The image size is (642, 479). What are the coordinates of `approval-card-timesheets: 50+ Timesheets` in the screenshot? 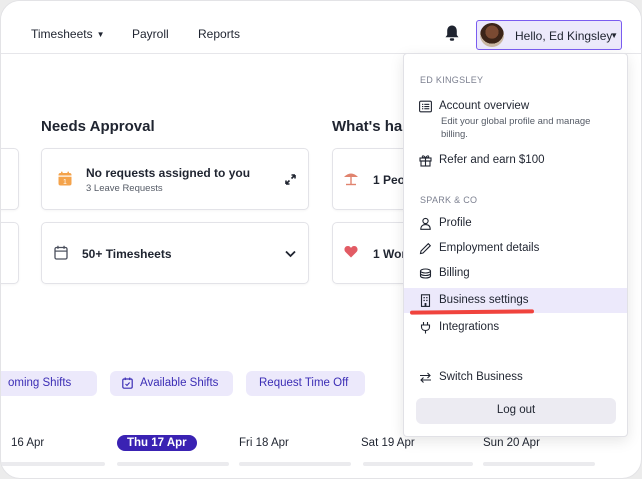 It's located at (175, 253).